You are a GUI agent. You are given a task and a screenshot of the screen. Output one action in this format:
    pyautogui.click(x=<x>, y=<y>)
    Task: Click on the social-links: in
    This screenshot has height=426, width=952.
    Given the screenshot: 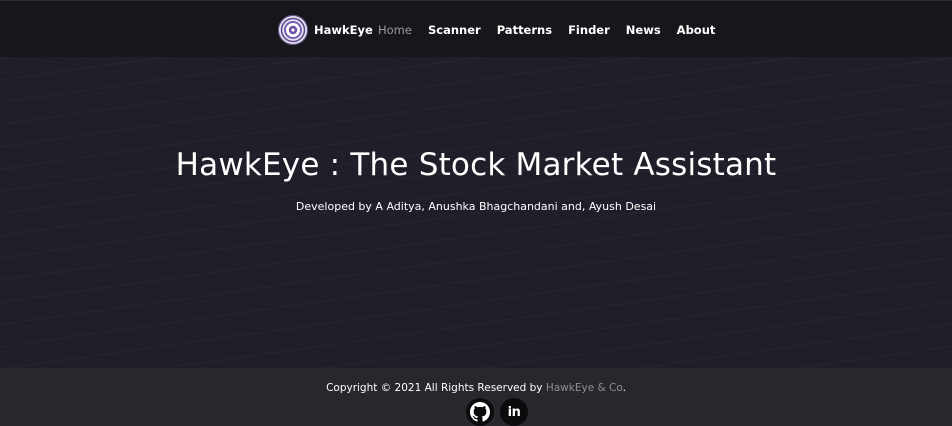 What is the action you would take?
    pyautogui.click(x=497, y=412)
    